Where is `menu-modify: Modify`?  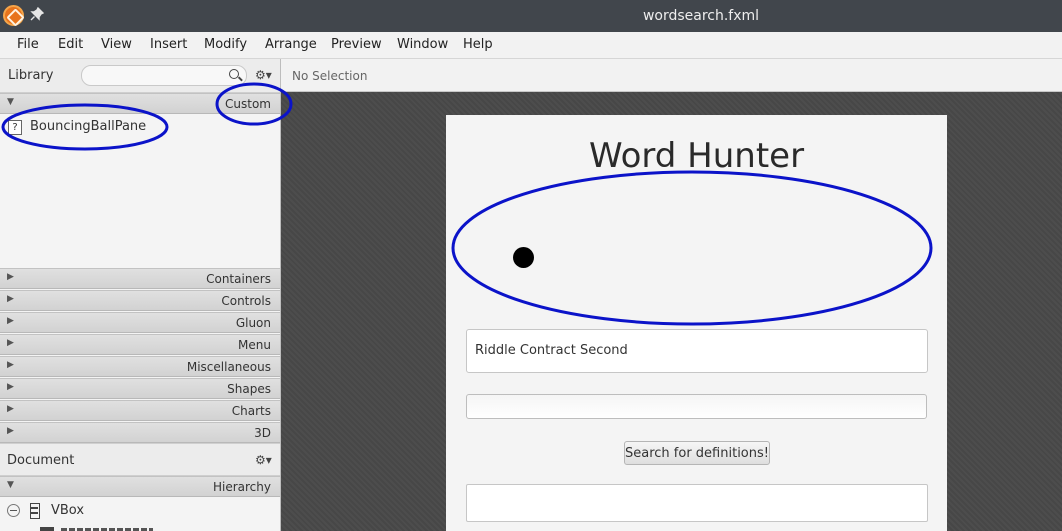
menu-modify: Modify is located at coordinates (225, 44).